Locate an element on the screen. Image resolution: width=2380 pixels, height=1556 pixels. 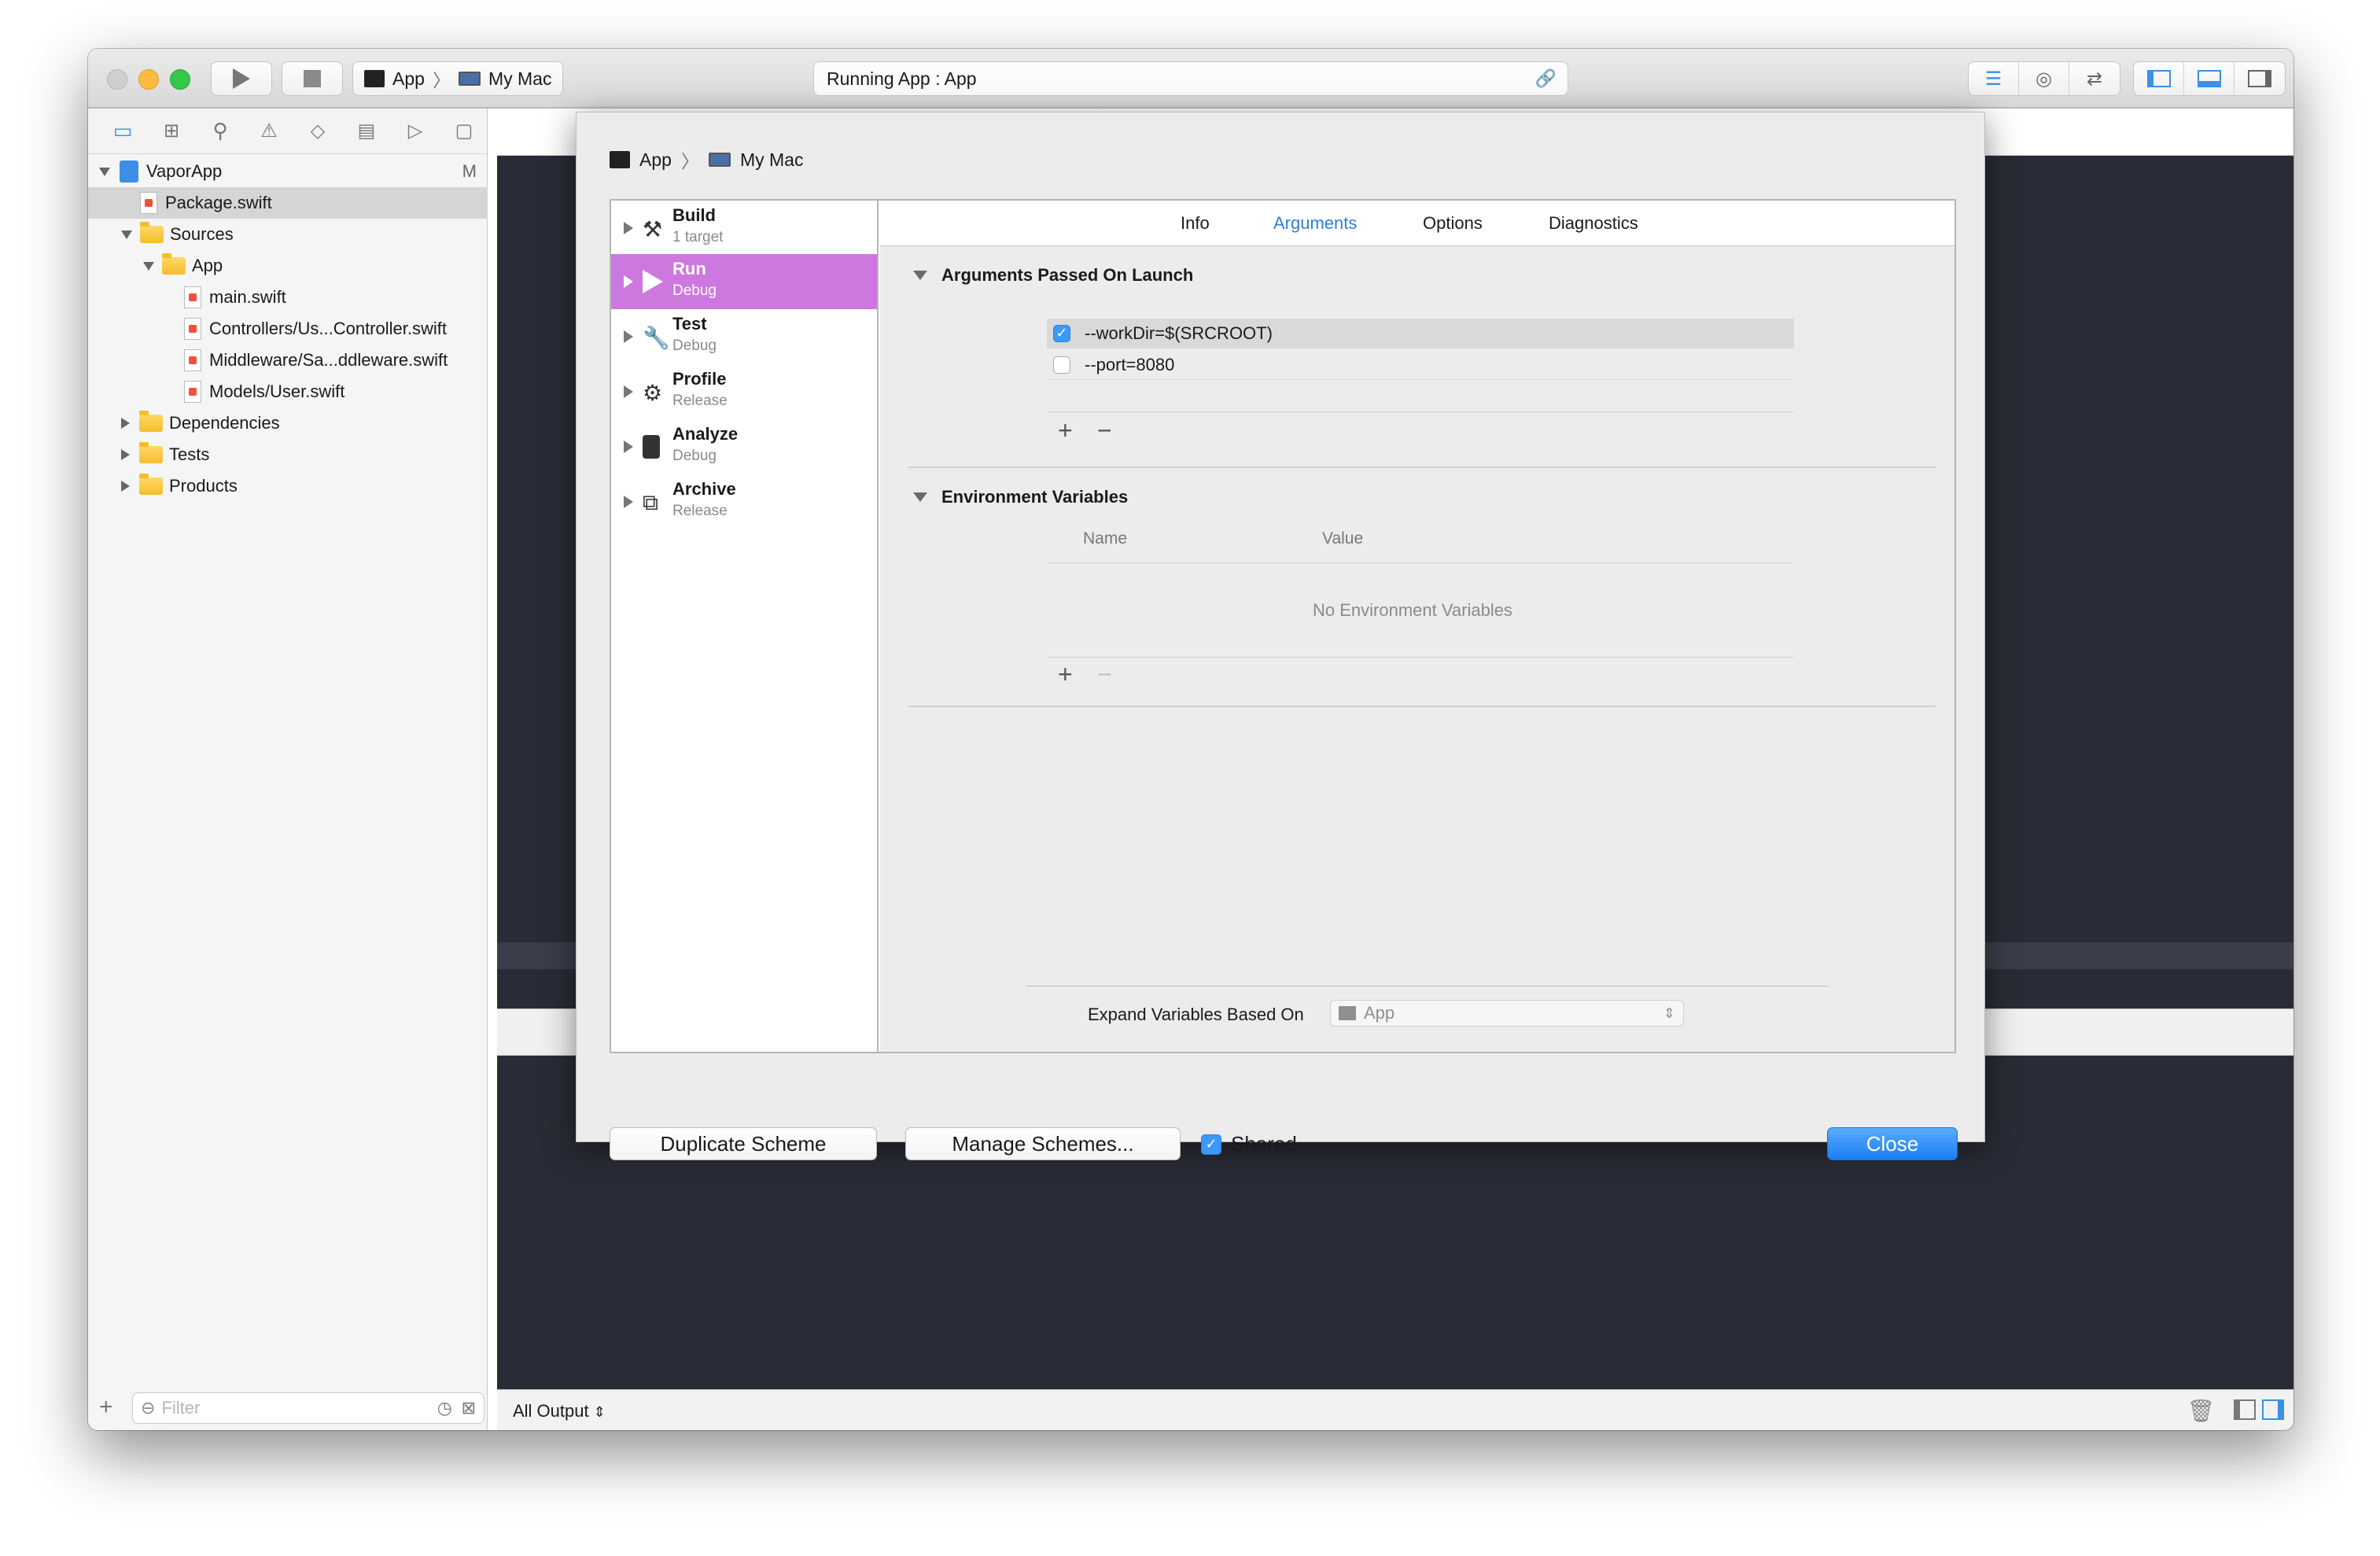
zoom-window-button is located at coordinates (180, 79).